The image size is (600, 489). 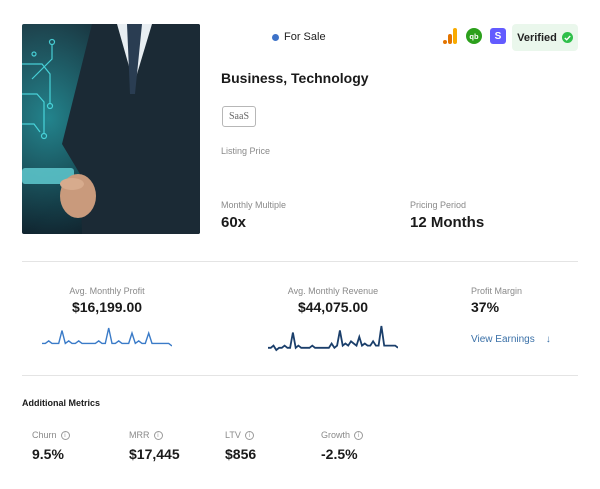 I want to click on metric-label-churn: Churn i, so click(x=51, y=435).